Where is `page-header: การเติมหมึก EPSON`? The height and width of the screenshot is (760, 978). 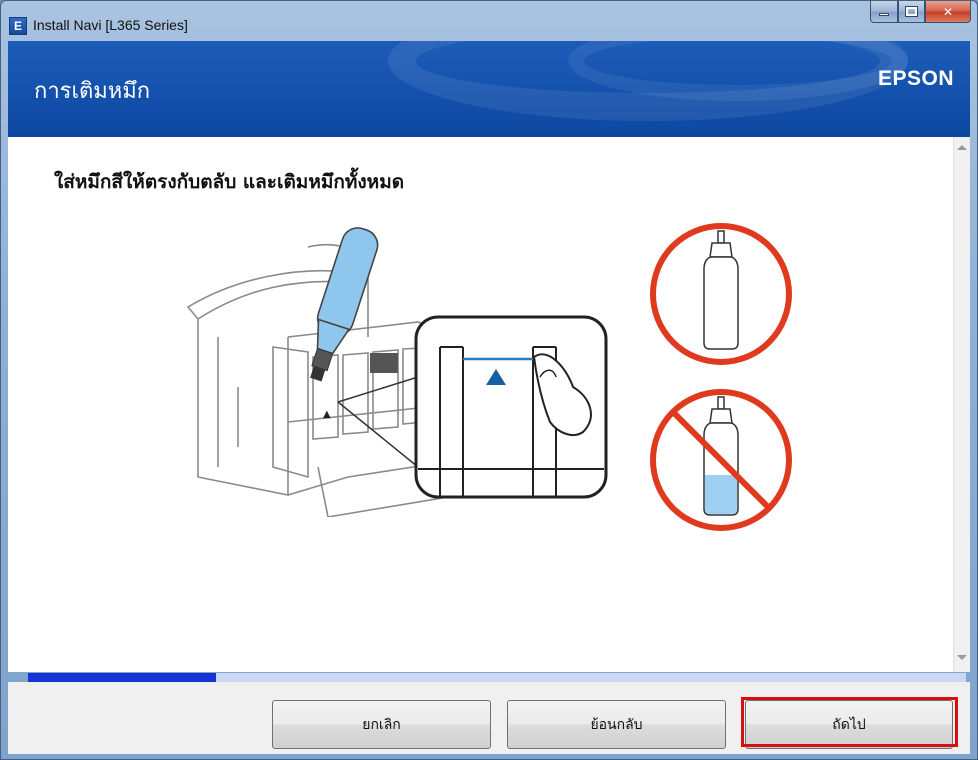 page-header: การเติมหมึก EPSON is located at coordinates (489, 89).